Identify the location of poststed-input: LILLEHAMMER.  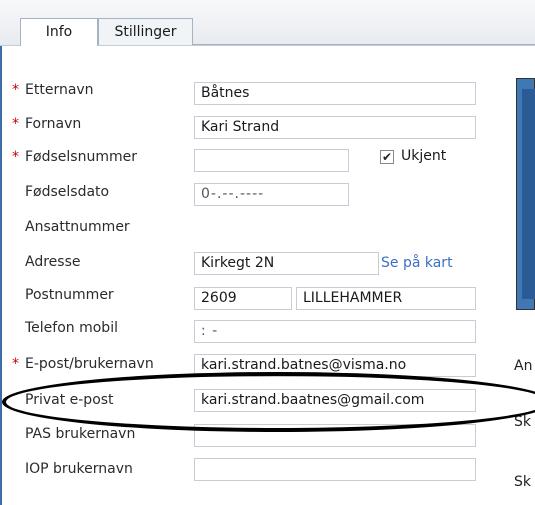
(386, 298).